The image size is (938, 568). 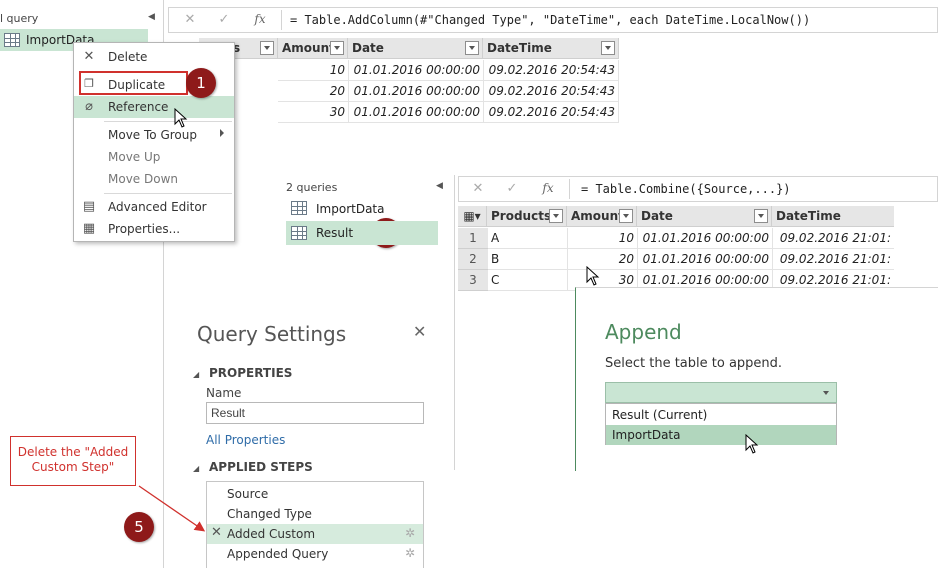 What do you see at coordinates (272, 334) in the screenshot?
I see `query-settings-title: Query Settings` at bounding box center [272, 334].